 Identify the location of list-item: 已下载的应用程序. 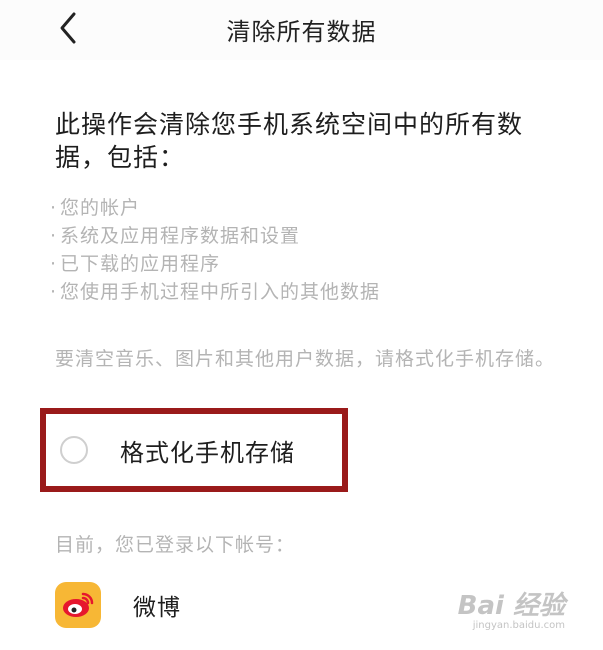
(215, 264).